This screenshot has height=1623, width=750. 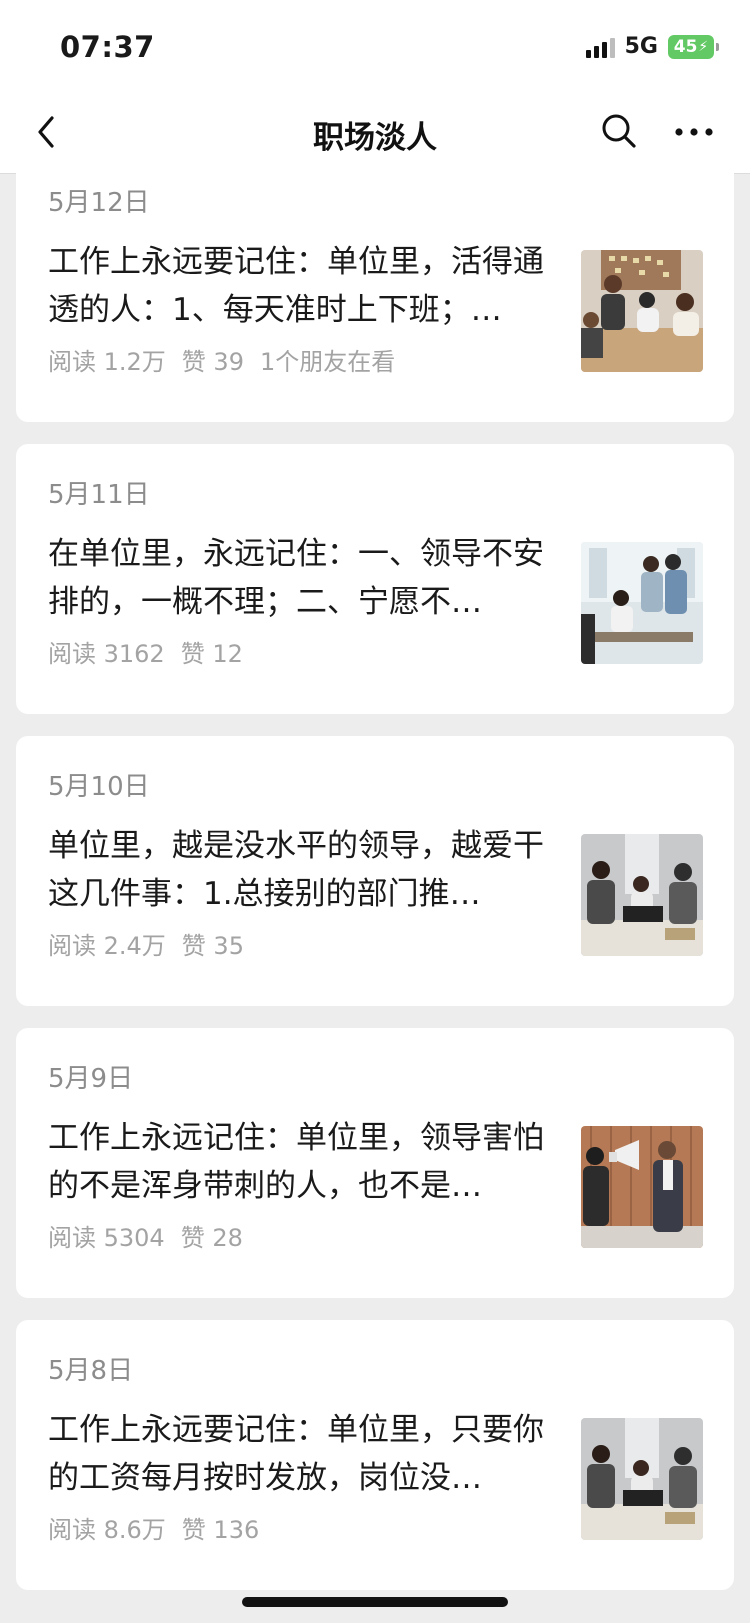 I want to click on article-date: 5月10日, so click(x=99, y=787).